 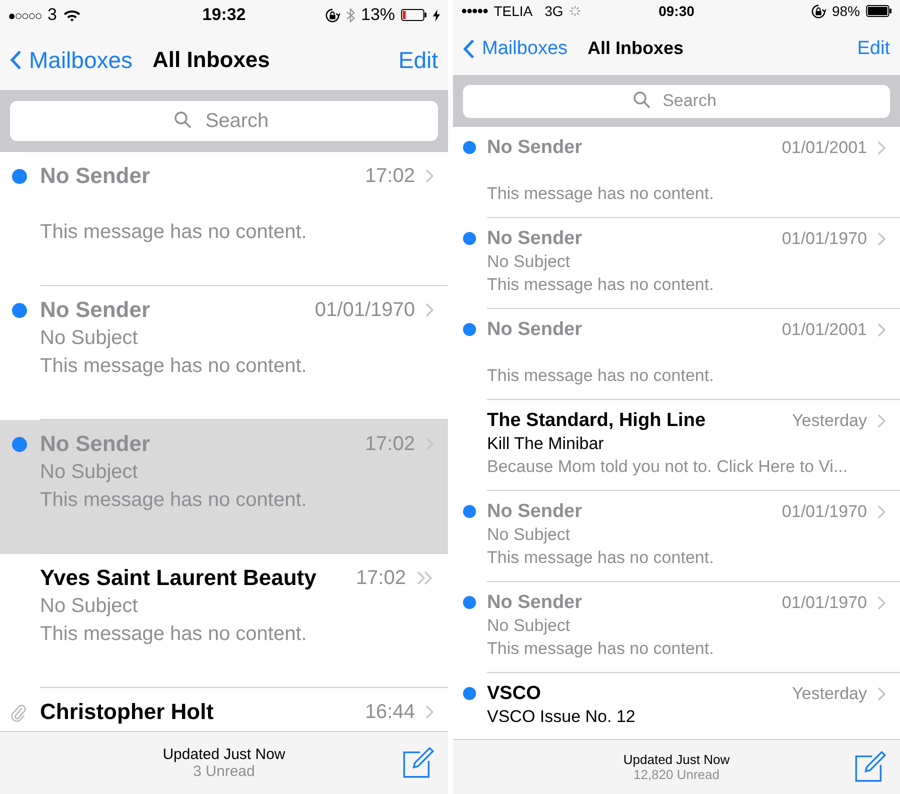 I want to click on message-subject: Kill The Minibar, so click(x=546, y=444).